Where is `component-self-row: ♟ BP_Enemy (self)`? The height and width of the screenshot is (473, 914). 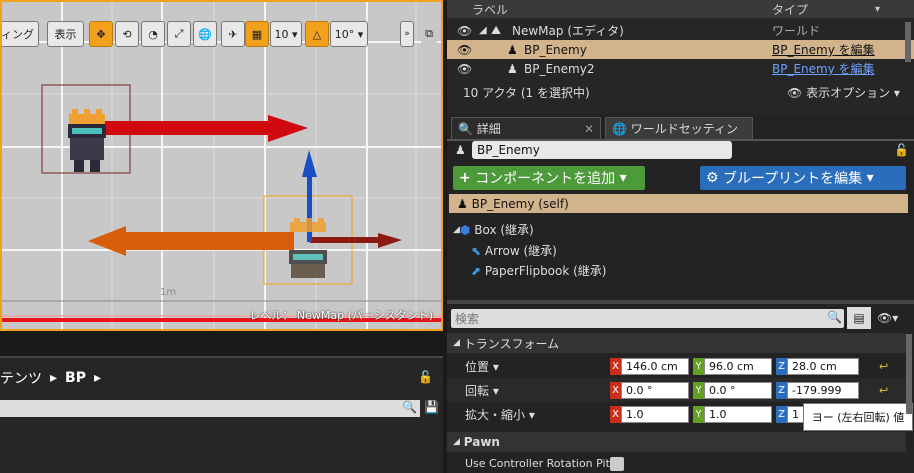
component-self-row: ♟ BP_Enemy (self) is located at coordinates (678, 203).